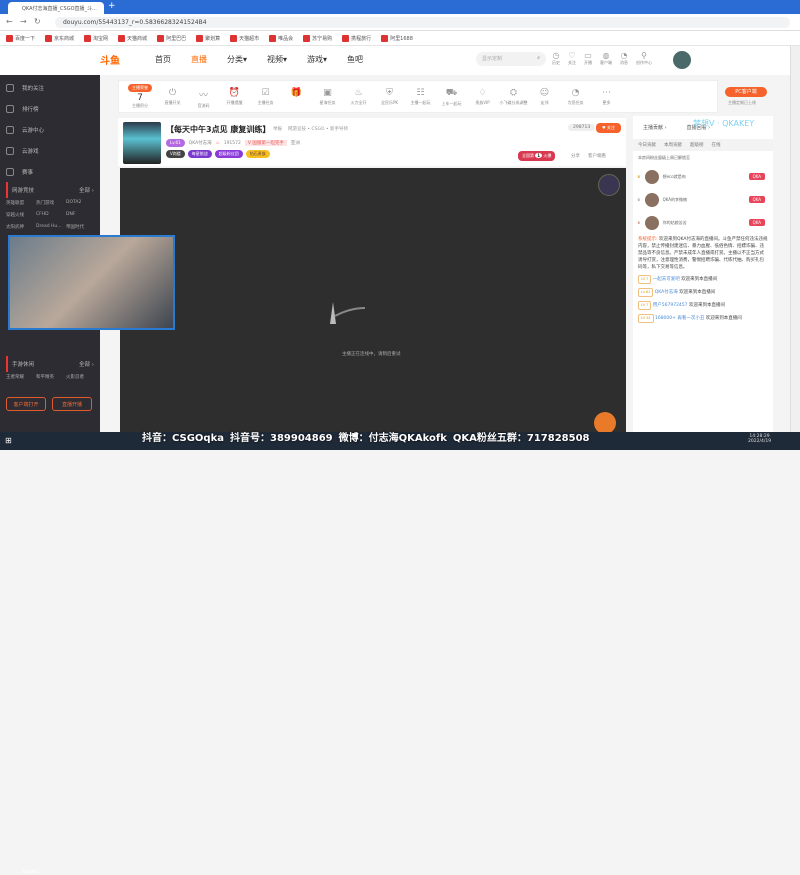  I want to click on url-input: douyu.com/55443137_r=0.58366283241524B4, so click(422, 22).